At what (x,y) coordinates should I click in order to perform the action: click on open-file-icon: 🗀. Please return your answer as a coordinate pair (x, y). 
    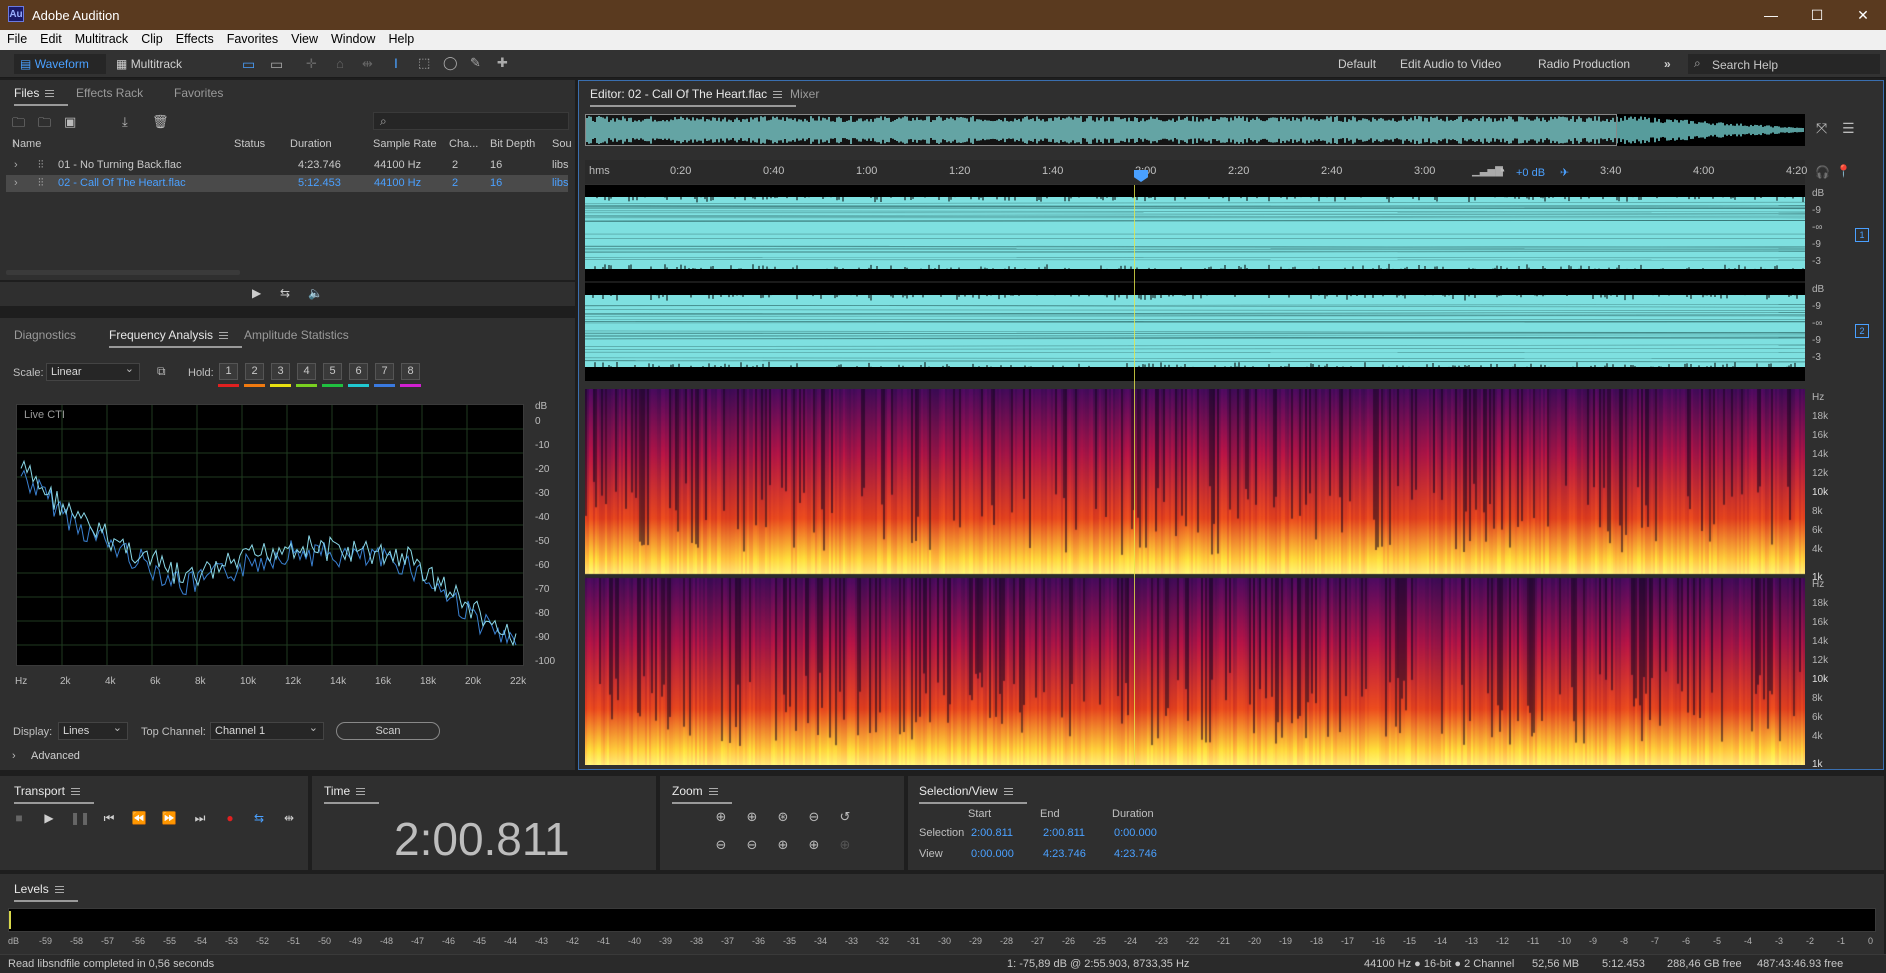
    Looking at the image, I should click on (18, 125).